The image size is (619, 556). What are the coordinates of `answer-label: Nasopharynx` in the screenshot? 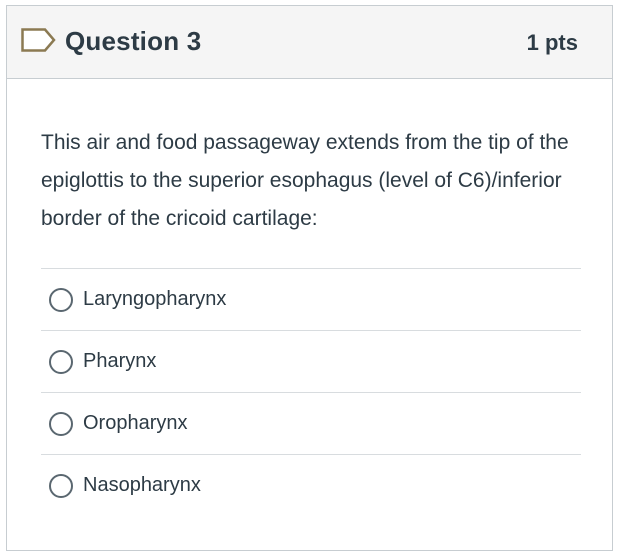 It's located at (142, 485).